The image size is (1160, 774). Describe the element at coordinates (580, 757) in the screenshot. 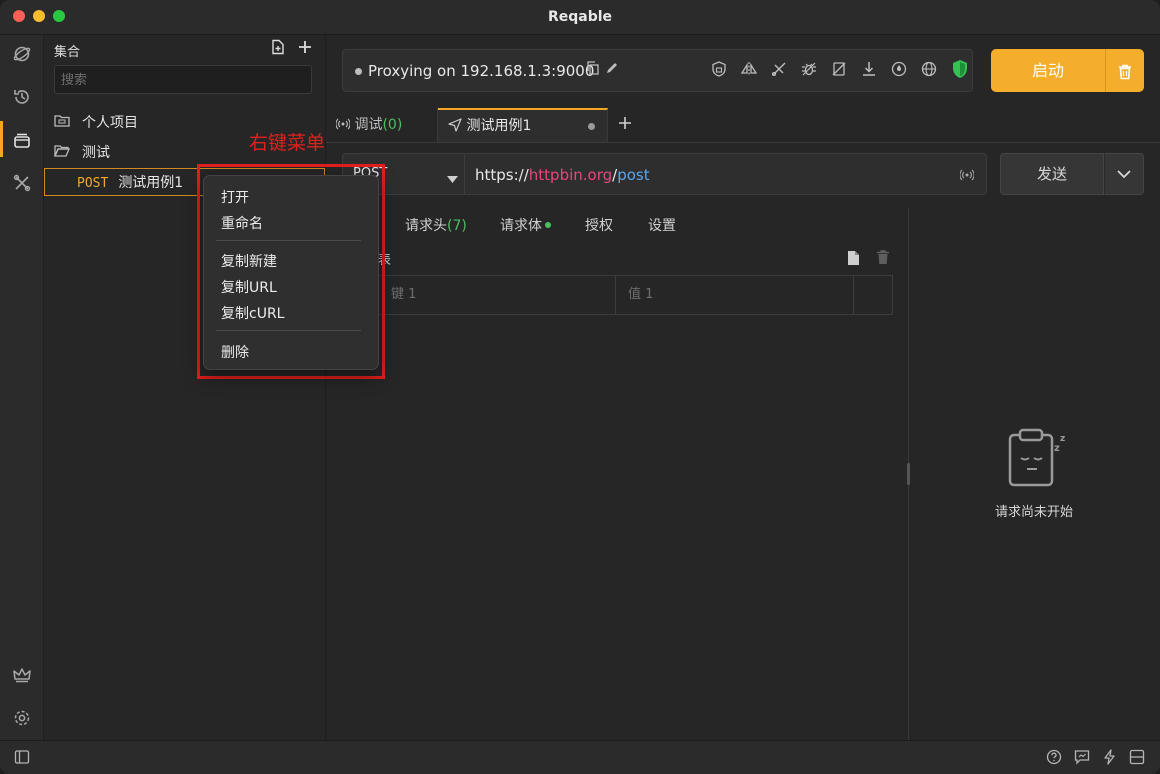

I see `status-bar` at that location.